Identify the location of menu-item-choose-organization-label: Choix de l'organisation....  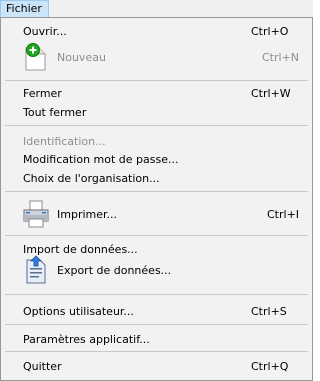
(91, 178).